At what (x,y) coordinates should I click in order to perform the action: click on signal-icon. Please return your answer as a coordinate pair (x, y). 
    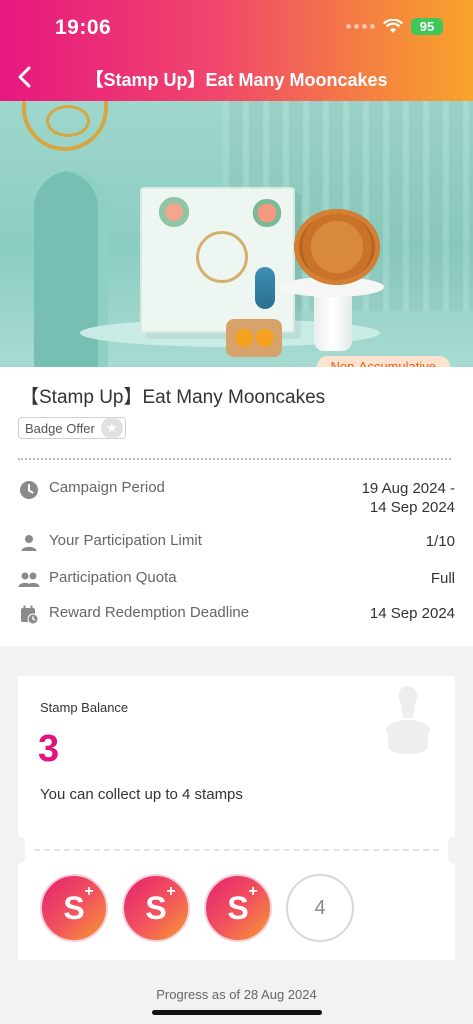
    Looking at the image, I should click on (360, 26).